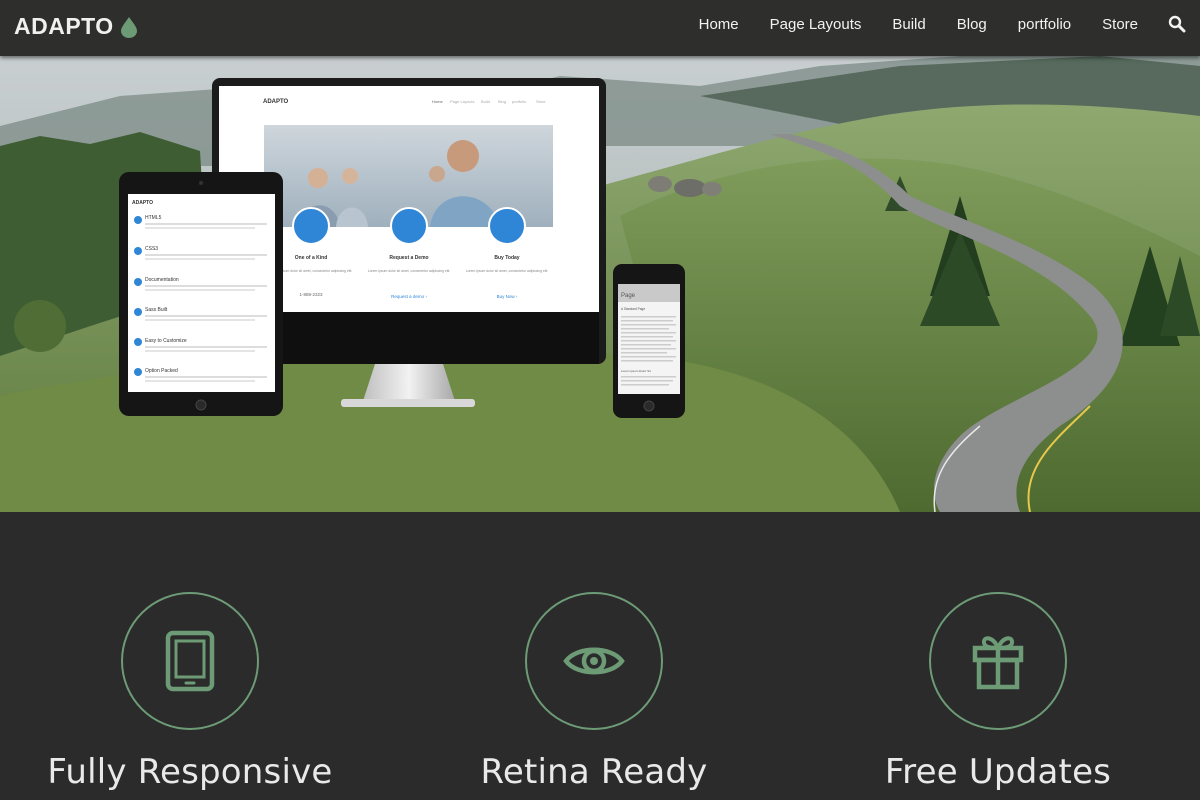 This screenshot has height=800, width=1200. I want to click on monitor-col-2-link: Request a demo ›, so click(409, 296).